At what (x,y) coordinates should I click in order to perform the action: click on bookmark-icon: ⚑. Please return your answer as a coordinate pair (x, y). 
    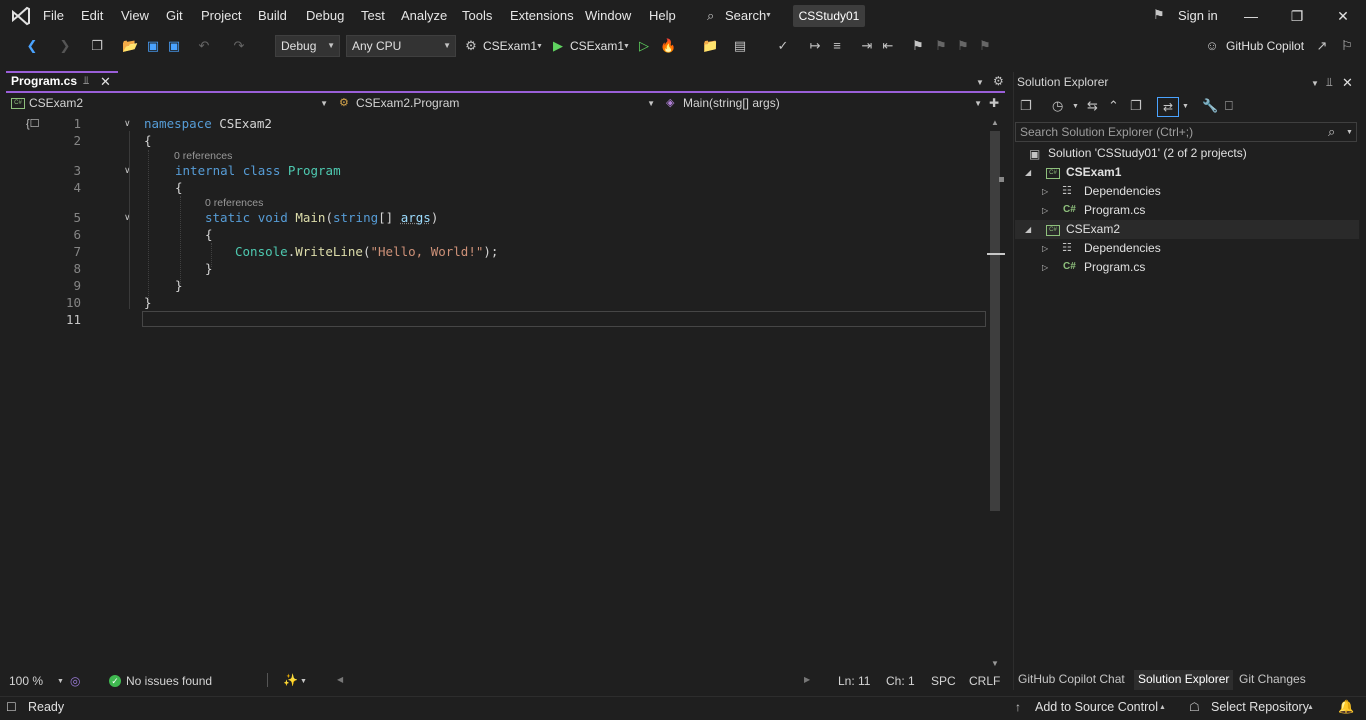
    Looking at the image, I should click on (918, 46).